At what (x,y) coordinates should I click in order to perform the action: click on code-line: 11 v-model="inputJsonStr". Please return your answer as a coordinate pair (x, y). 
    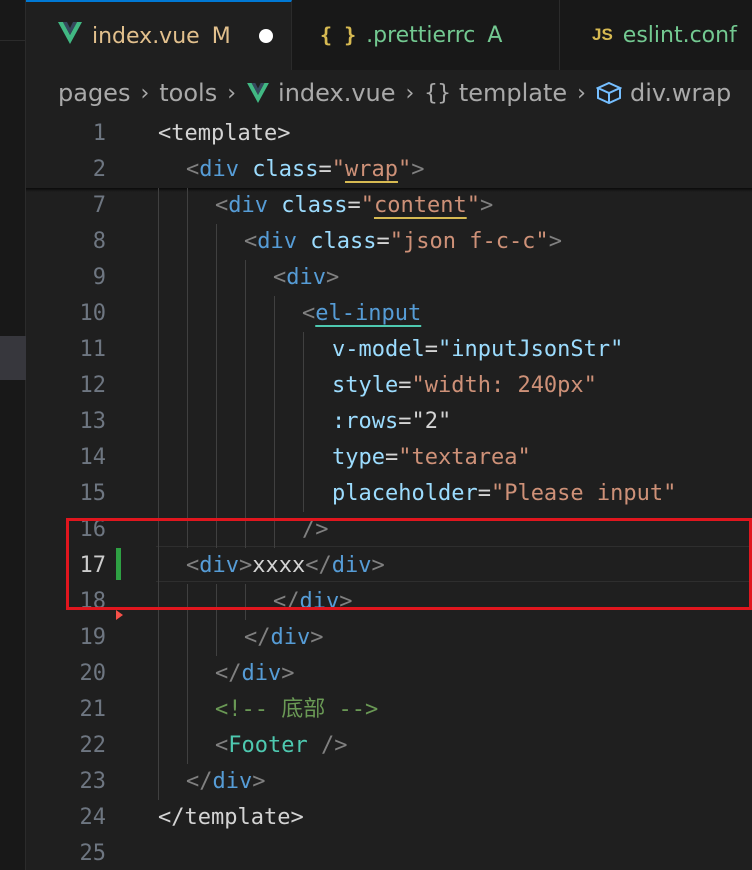
    Looking at the image, I should click on (389, 350).